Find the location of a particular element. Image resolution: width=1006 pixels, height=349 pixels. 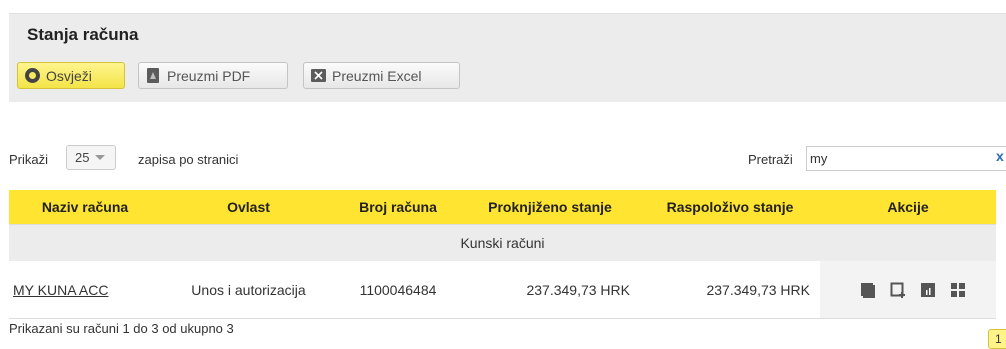

group-label: Kunski računi is located at coordinates (502, 242).